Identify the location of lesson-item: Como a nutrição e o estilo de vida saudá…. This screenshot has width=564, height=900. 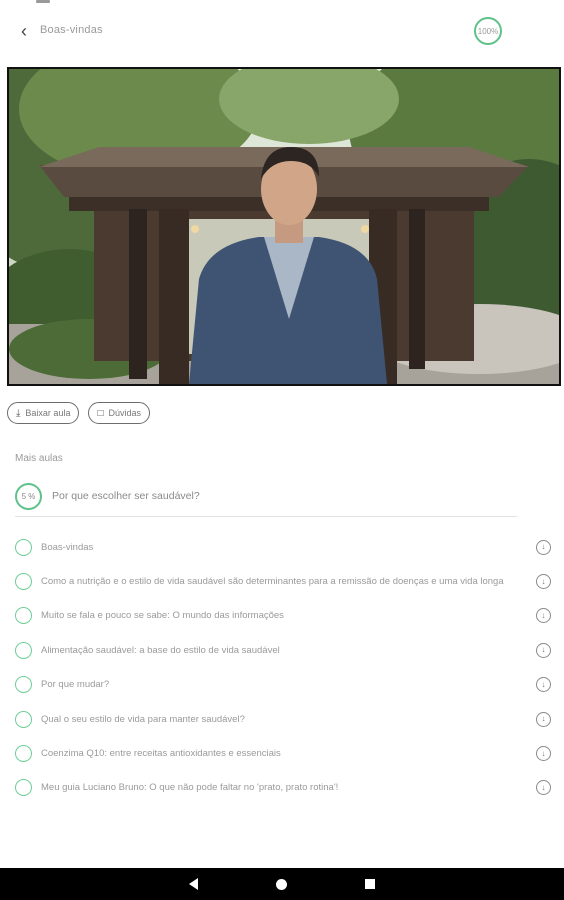
(283, 581).